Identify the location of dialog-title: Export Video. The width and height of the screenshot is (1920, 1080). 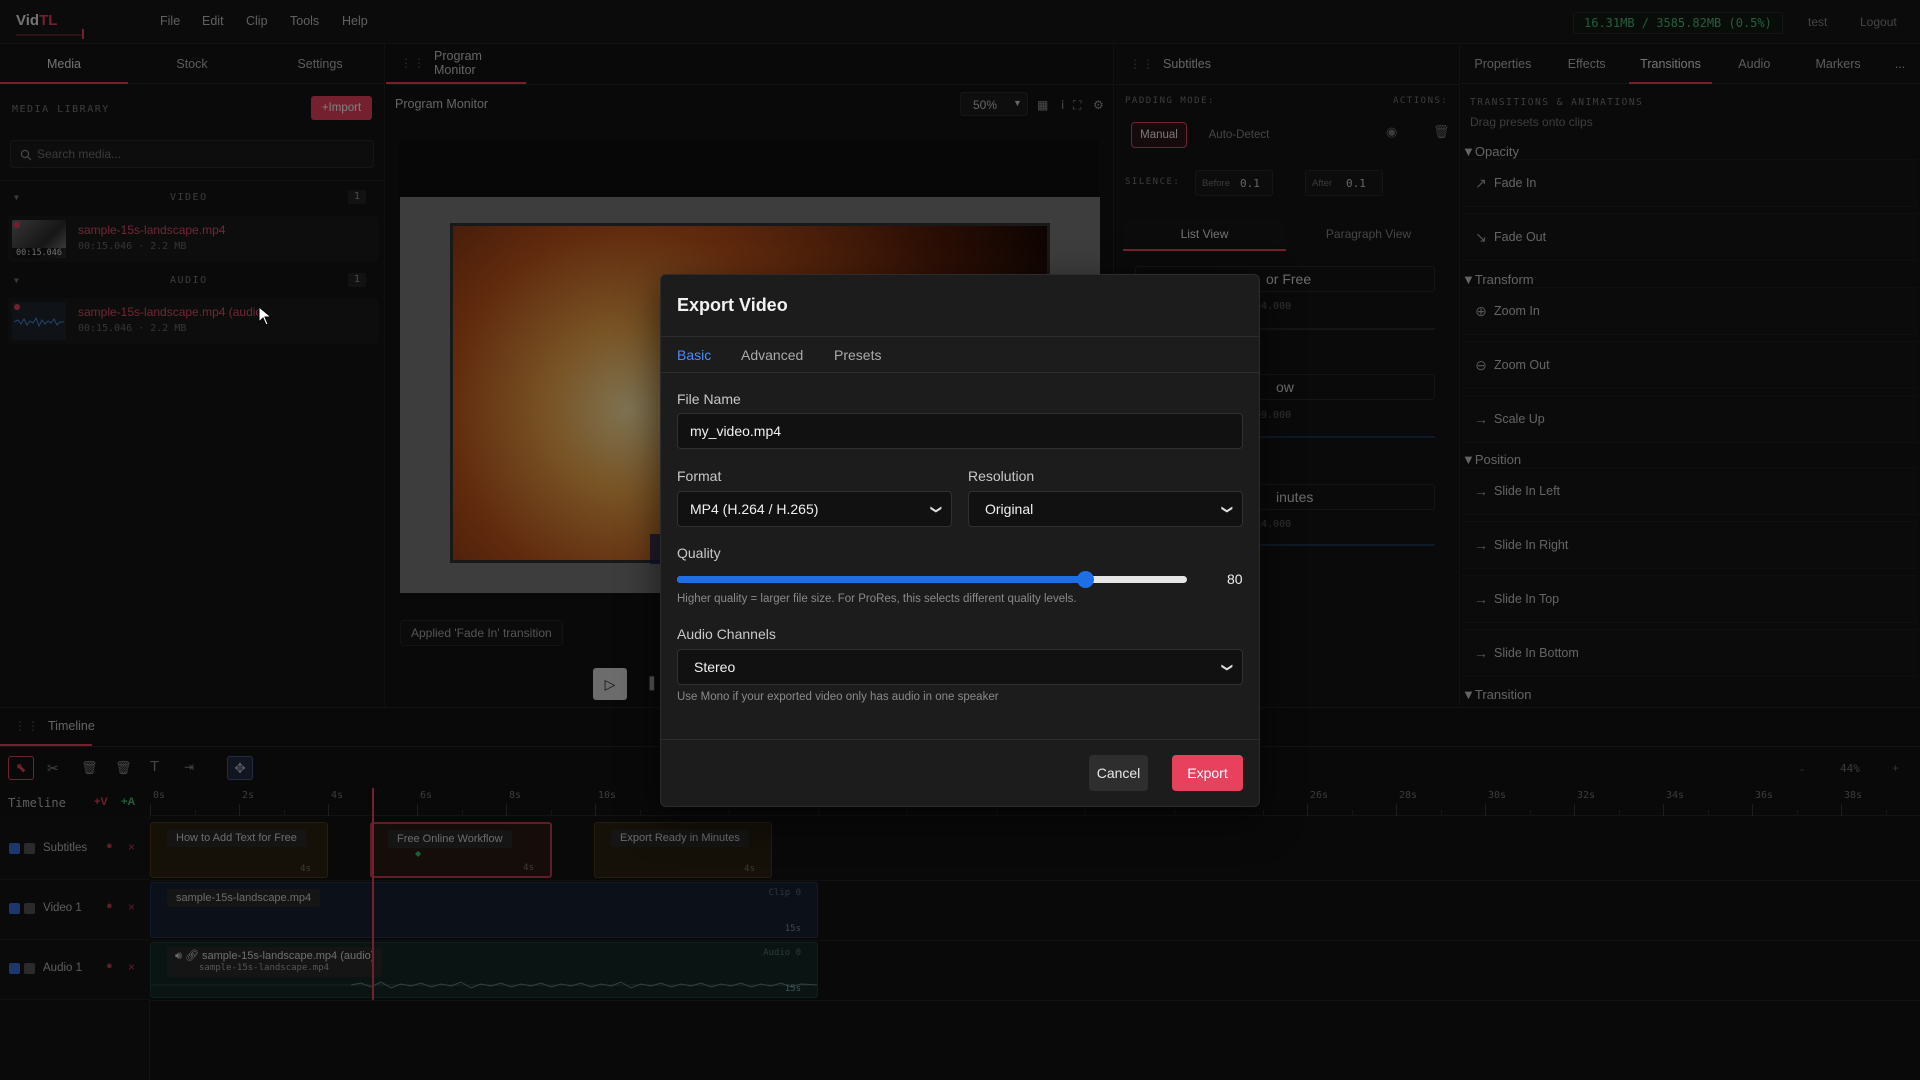
(732, 305).